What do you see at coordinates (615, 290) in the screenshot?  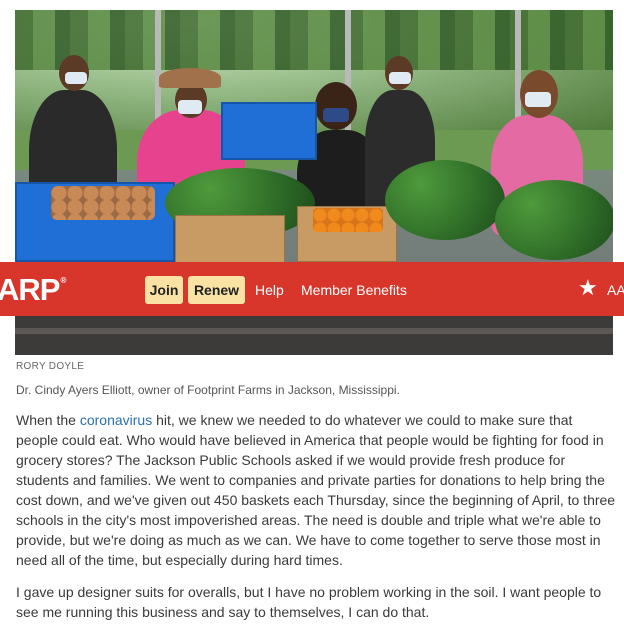 I see `text-size-button: AA` at bounding box center [615, 290].